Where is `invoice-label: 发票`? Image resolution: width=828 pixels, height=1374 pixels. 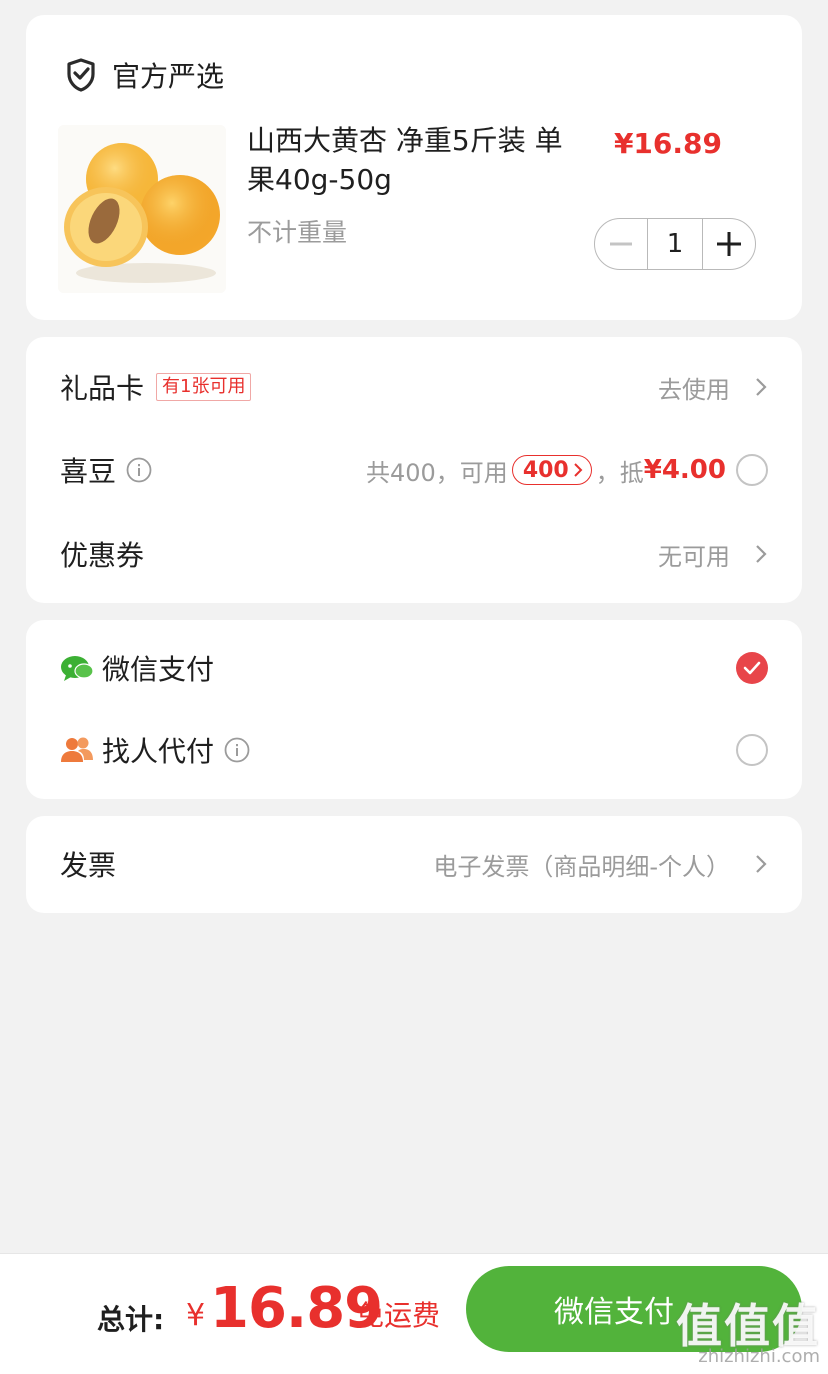
invoice-label: 发票 is located at coordinates (88, 865).